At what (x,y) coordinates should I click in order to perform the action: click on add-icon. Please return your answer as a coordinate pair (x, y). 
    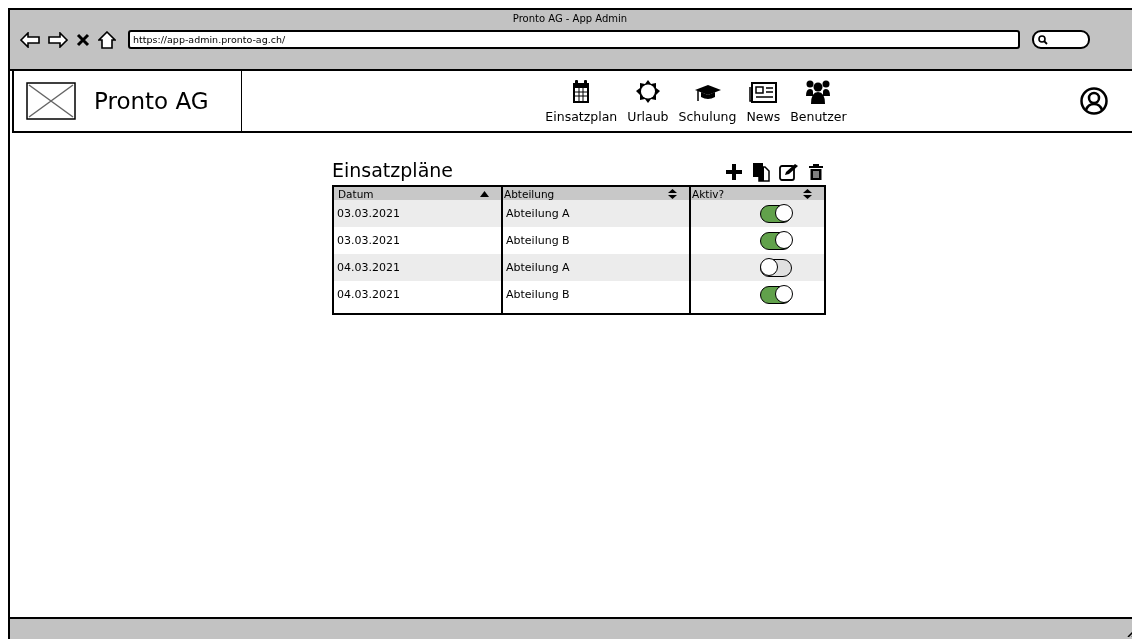
    Looking at the image, I should click on (734, 172).